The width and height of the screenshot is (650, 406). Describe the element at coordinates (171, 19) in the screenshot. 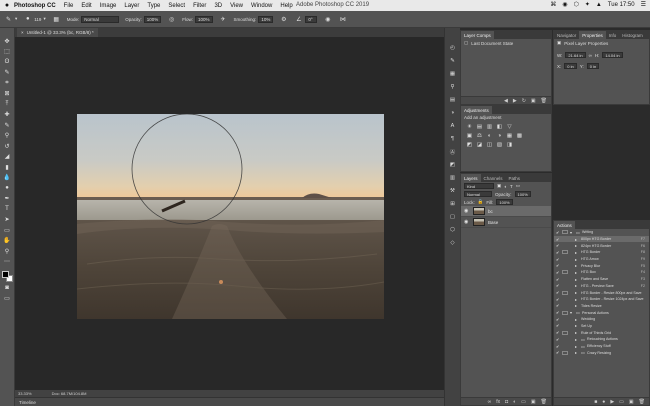

I see `pressure-opacity-toggle: ◎` at that location.